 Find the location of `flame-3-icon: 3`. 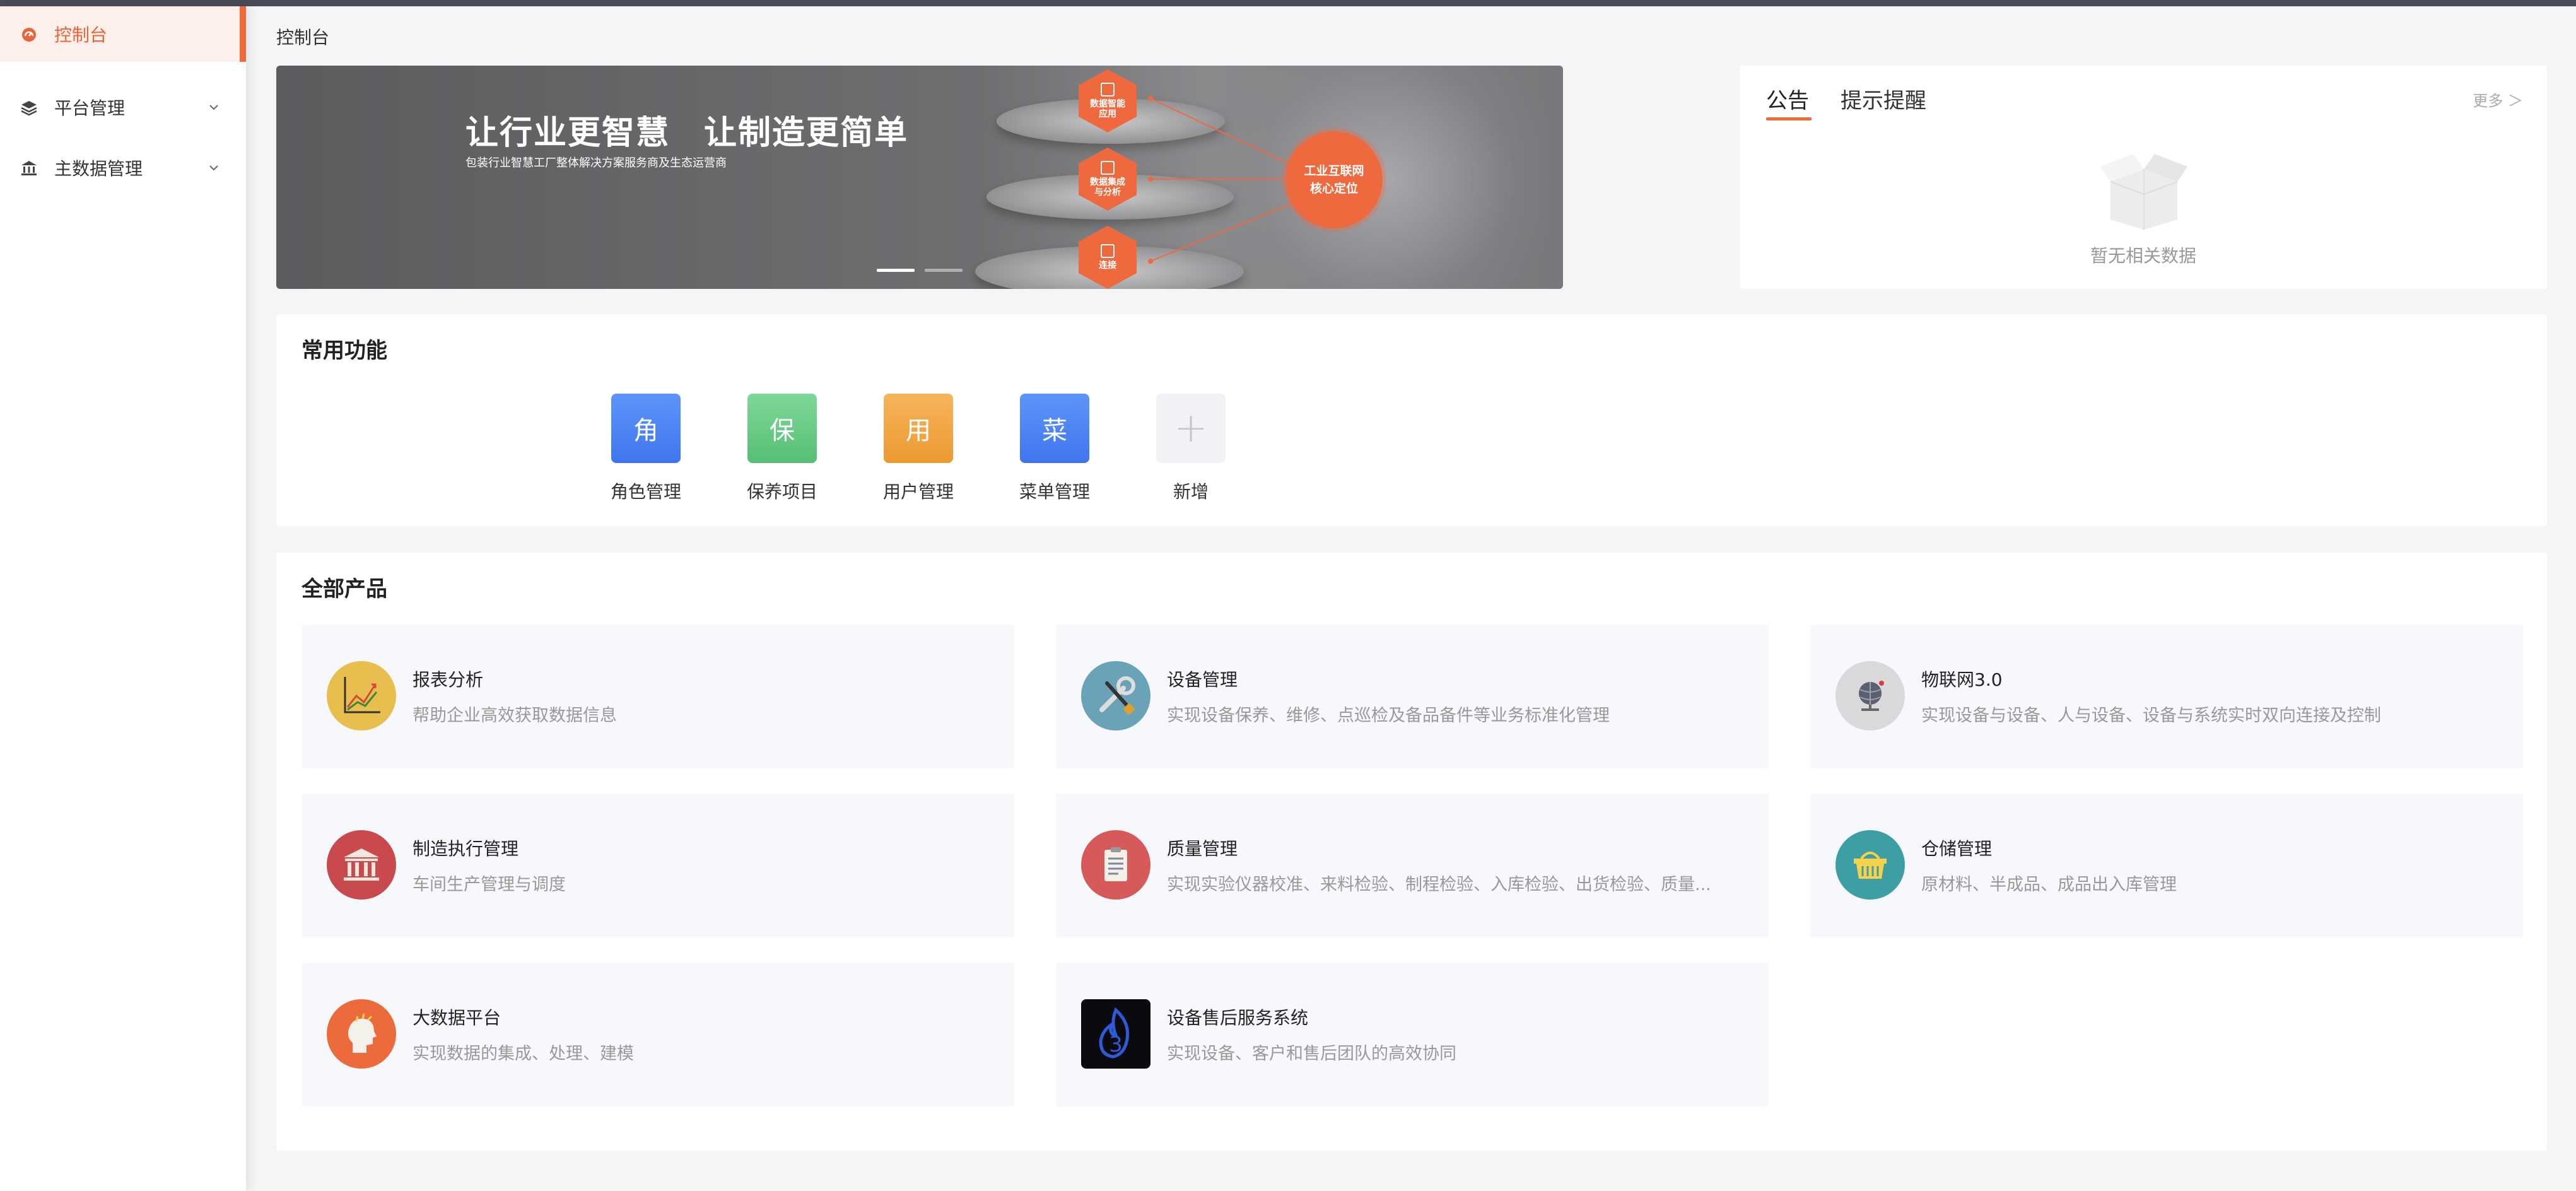

flame-3-icon: 3 is located at coordinates (1115, 1034).